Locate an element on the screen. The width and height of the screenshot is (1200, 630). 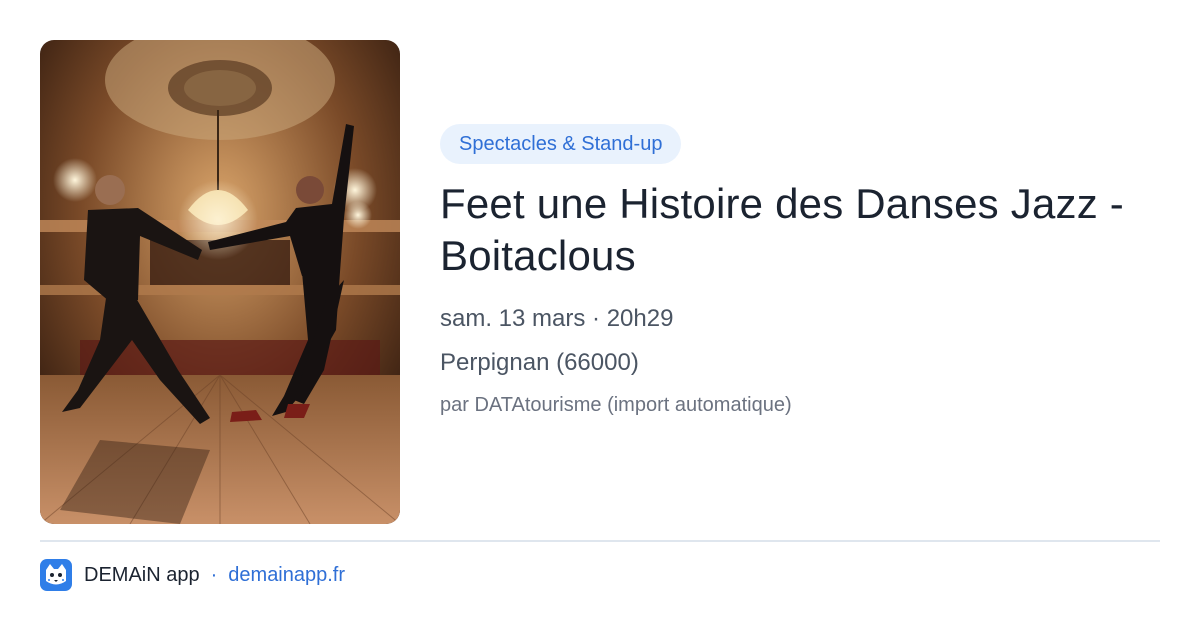
event-location: Perpignan (66000) is located at coordinates (539, 362).